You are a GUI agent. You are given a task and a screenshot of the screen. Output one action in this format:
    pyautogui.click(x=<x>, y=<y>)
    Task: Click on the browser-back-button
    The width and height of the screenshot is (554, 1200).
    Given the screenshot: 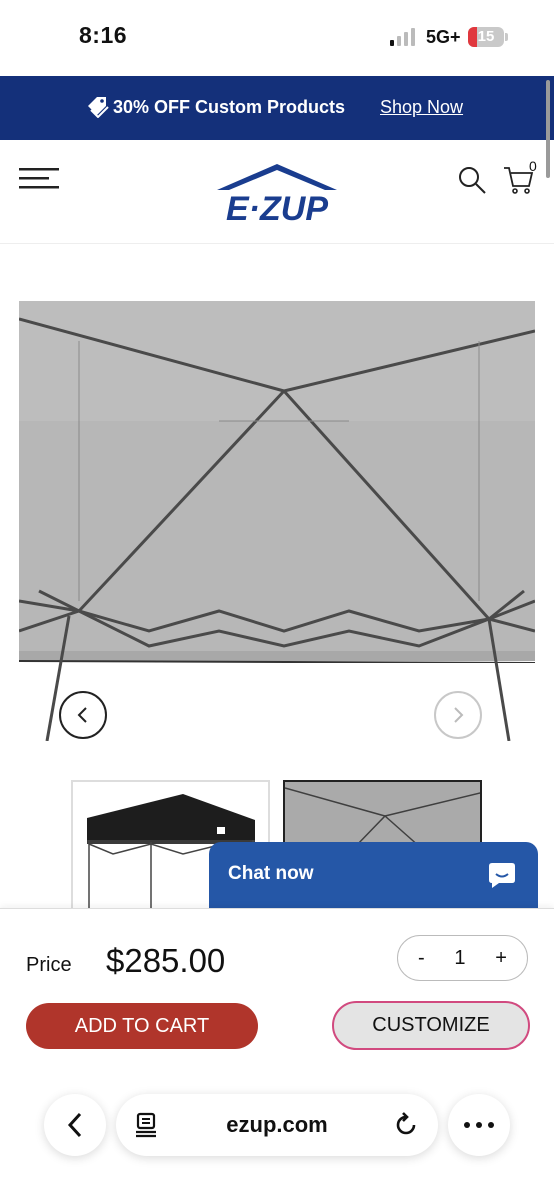 What is the action you would take?
    pyautogui.click(x=75, y=1125)
    